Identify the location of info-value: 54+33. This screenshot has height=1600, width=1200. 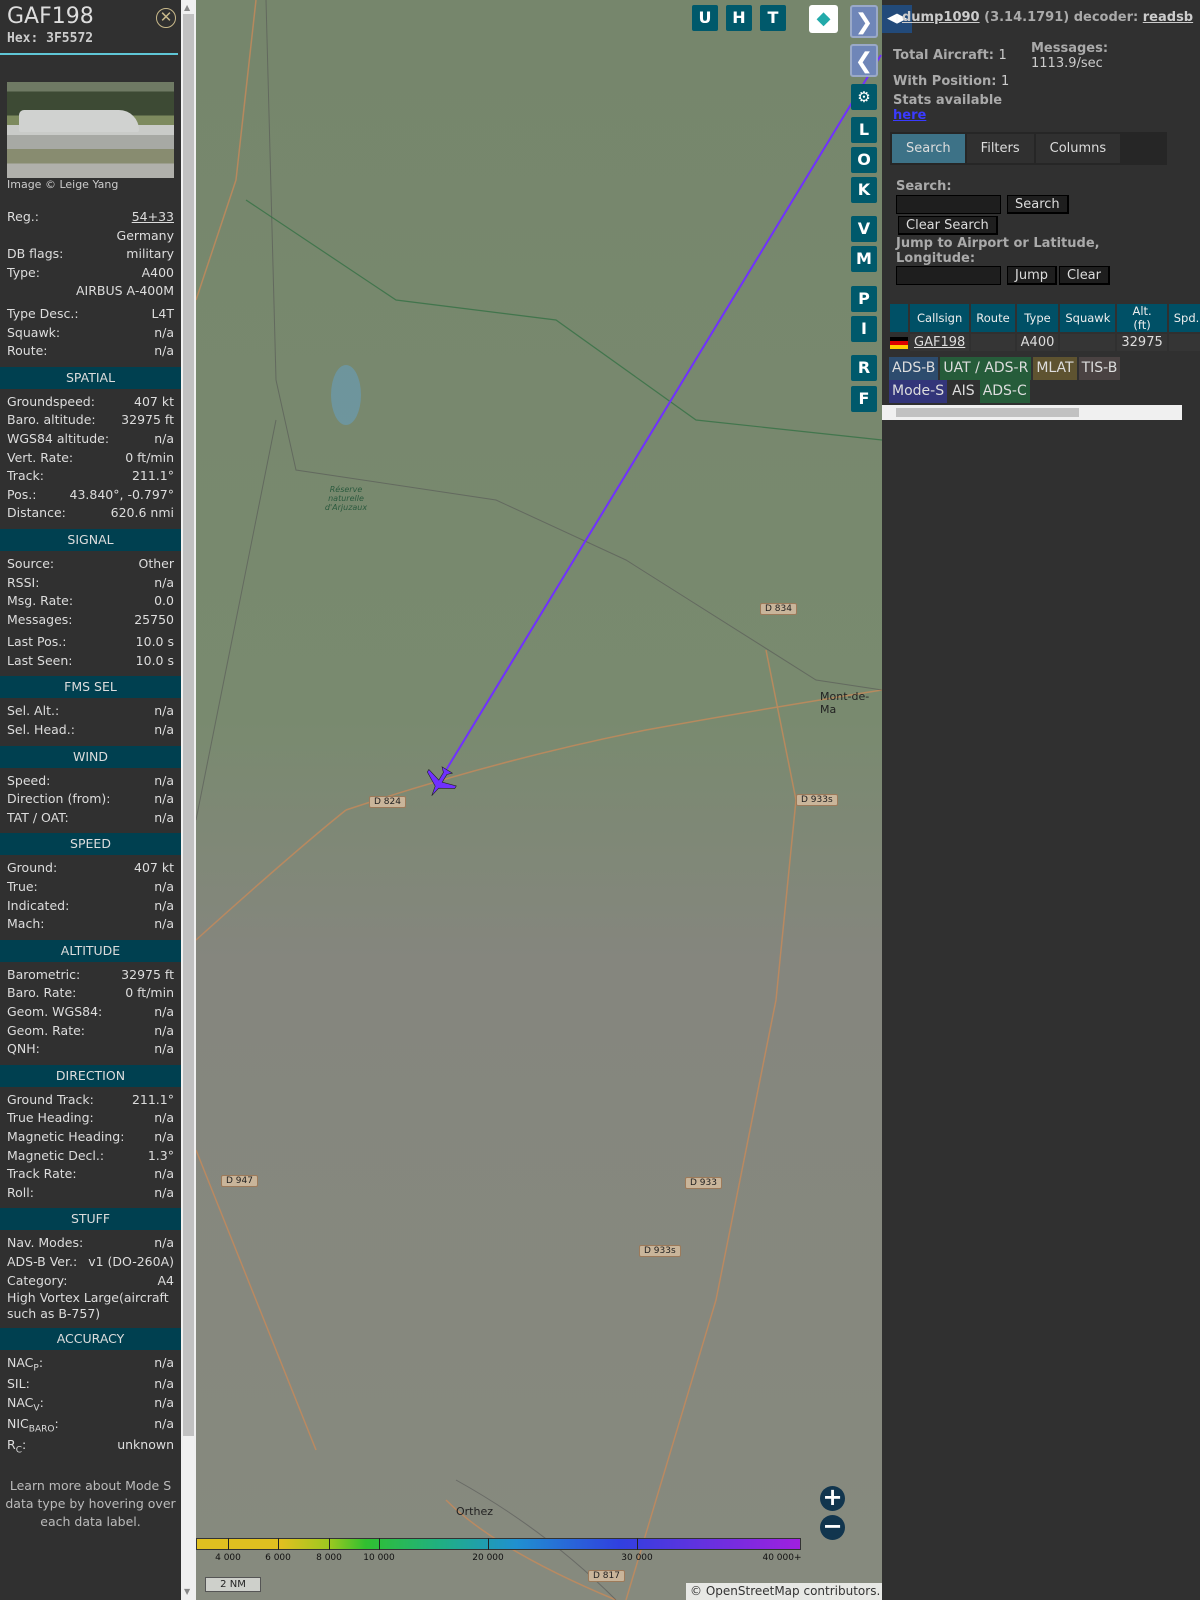
(153, 217).